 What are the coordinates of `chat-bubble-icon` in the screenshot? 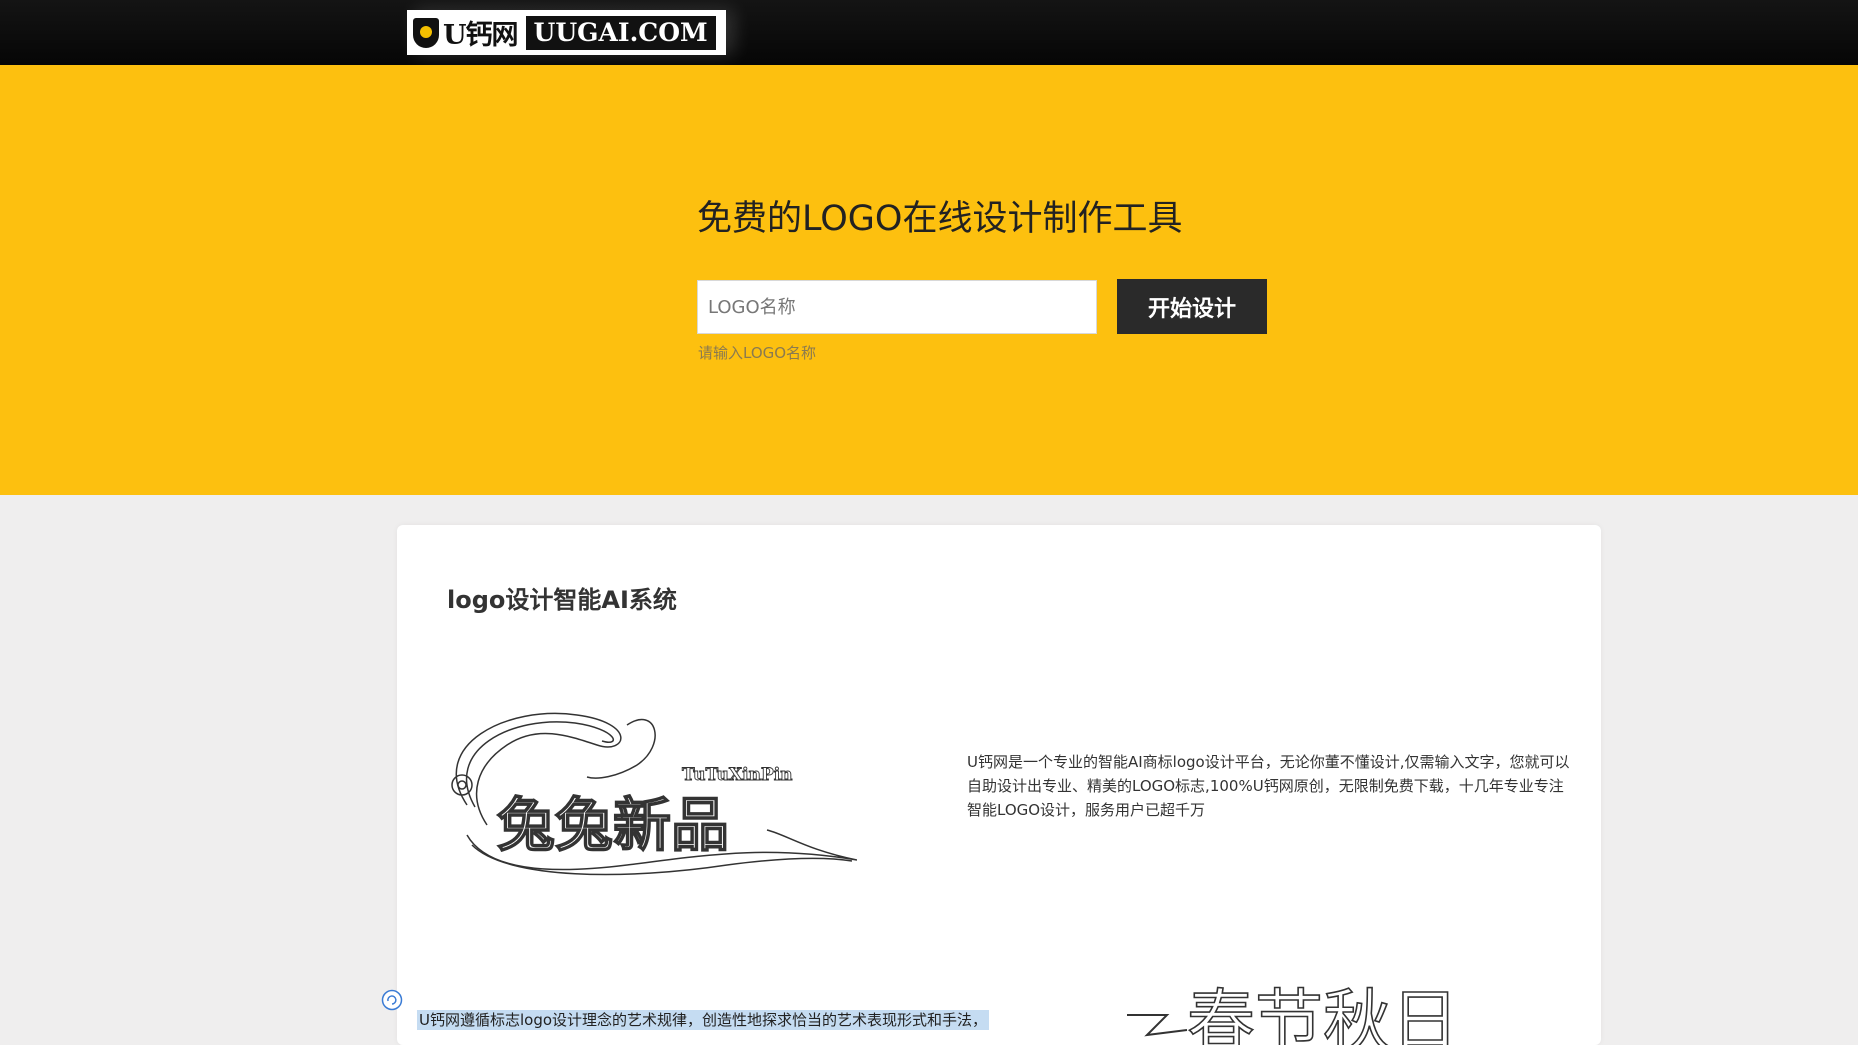 It's located at (392, 1000).